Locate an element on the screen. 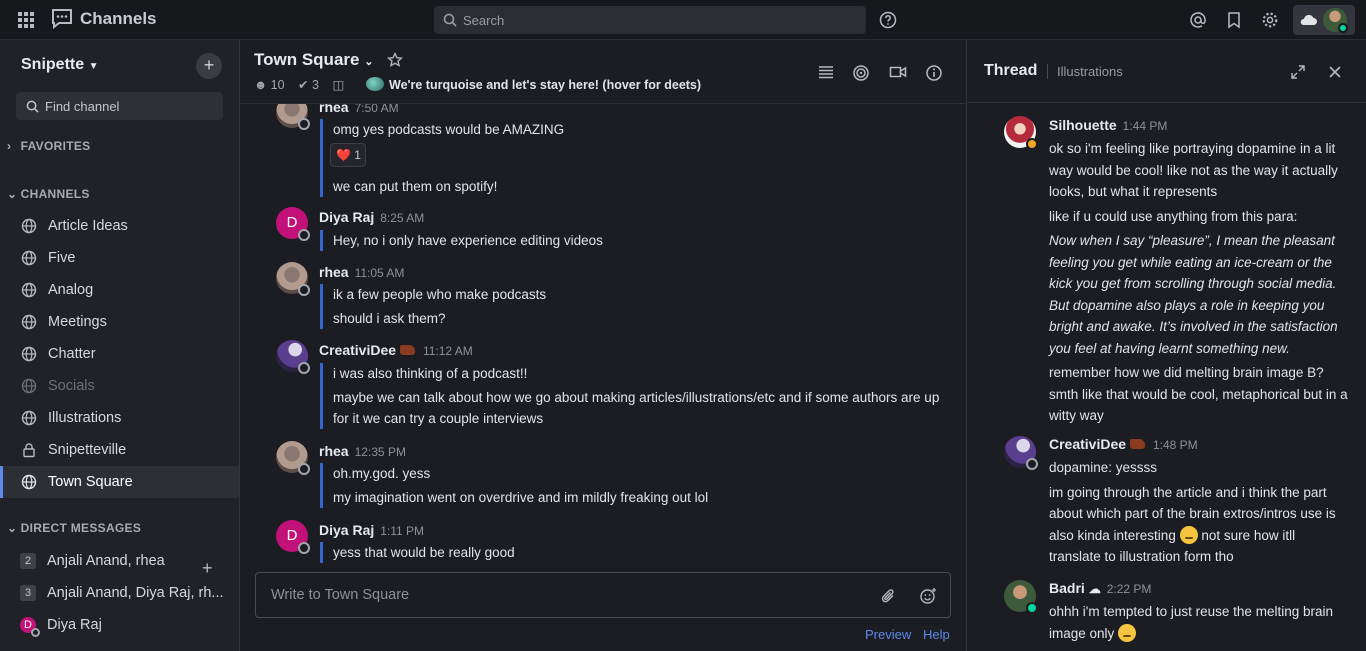  members-button: ☻ 10 is located at coordinates (269, 85).